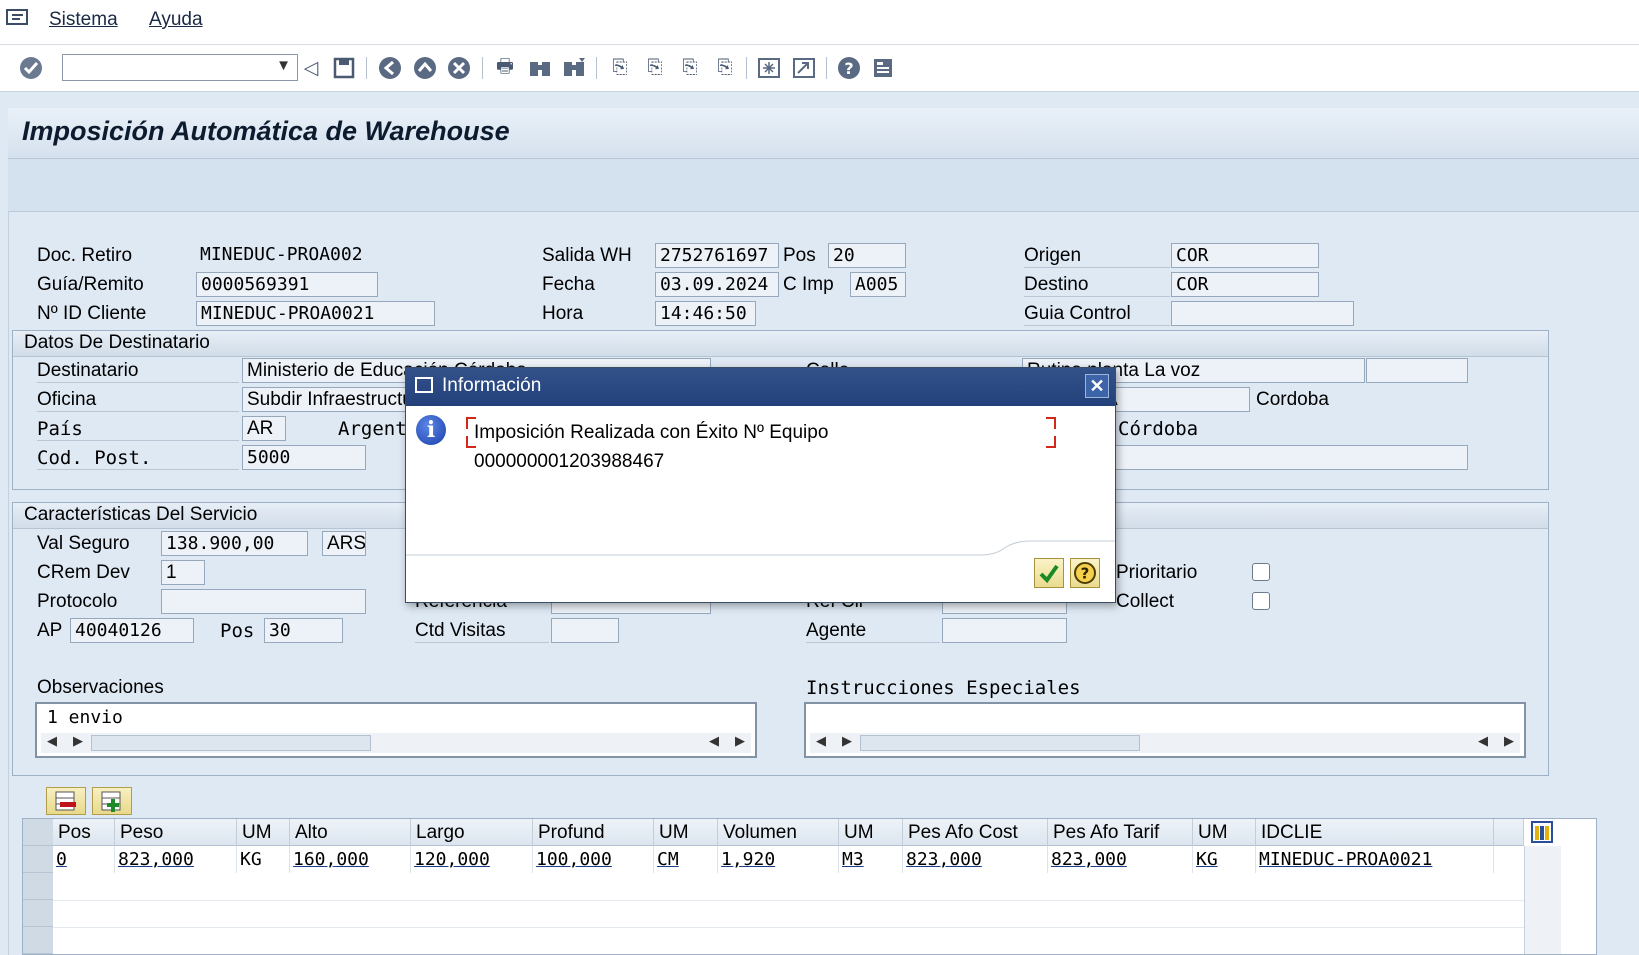  What do you see at coordinates (472, 859) in the screenshot?
I see `table-cell: 120,000` at bounding box center [472, 859].